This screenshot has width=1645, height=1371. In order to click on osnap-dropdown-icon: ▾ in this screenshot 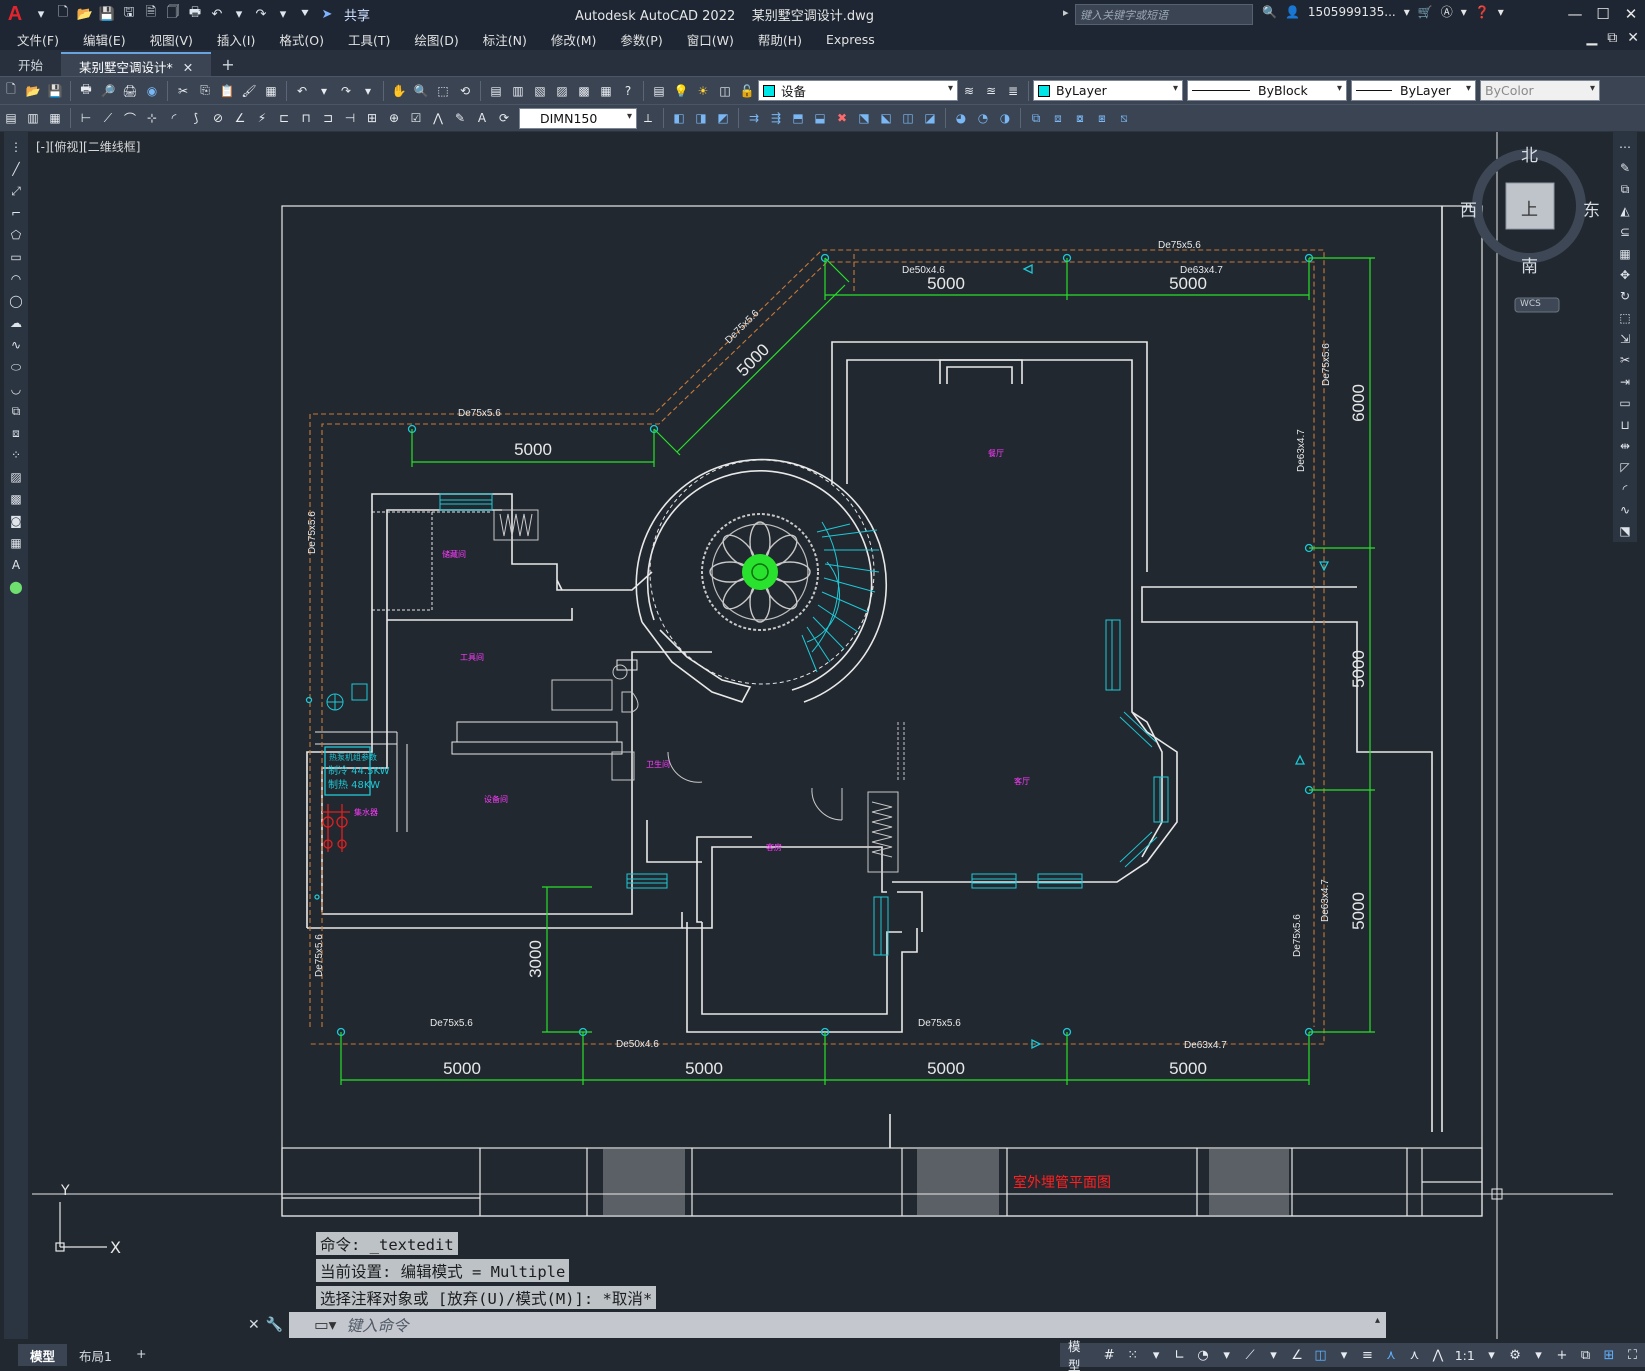, I will do `click(1343, 1355)`.